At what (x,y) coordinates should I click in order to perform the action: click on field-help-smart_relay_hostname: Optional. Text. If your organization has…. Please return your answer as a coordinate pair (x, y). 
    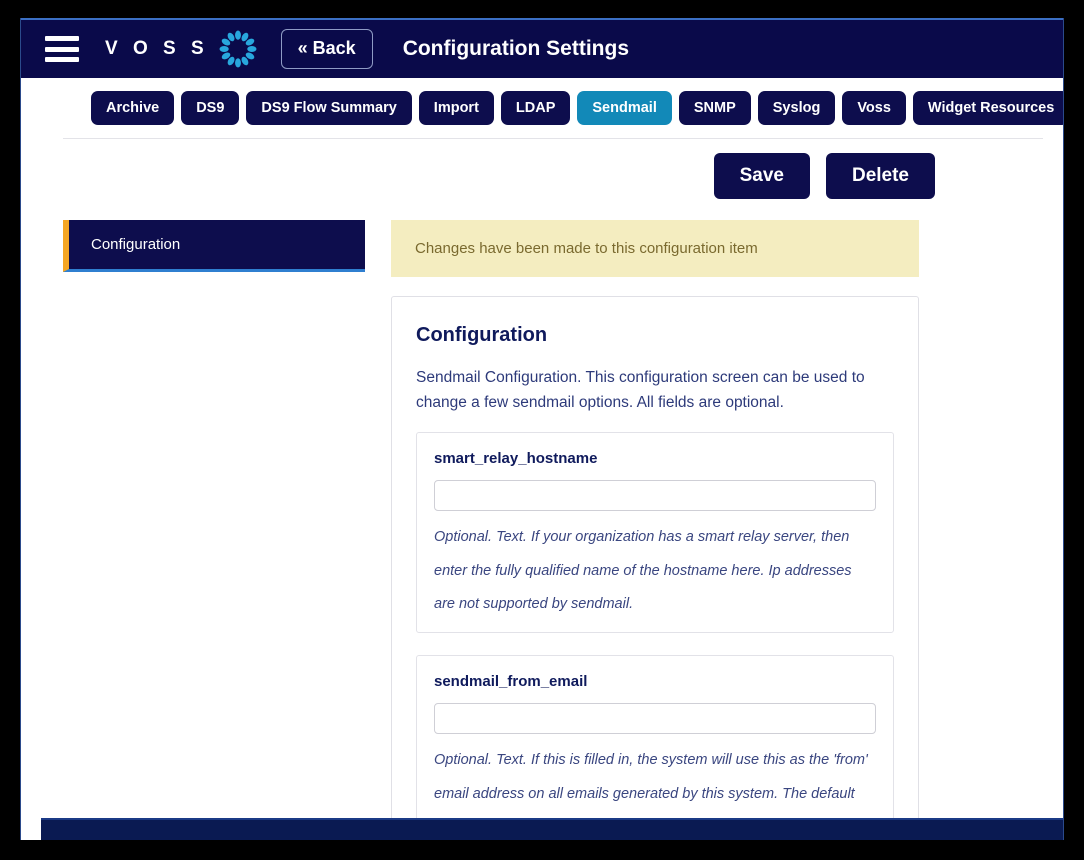
    Looking at the image, I should click on (643, 571).